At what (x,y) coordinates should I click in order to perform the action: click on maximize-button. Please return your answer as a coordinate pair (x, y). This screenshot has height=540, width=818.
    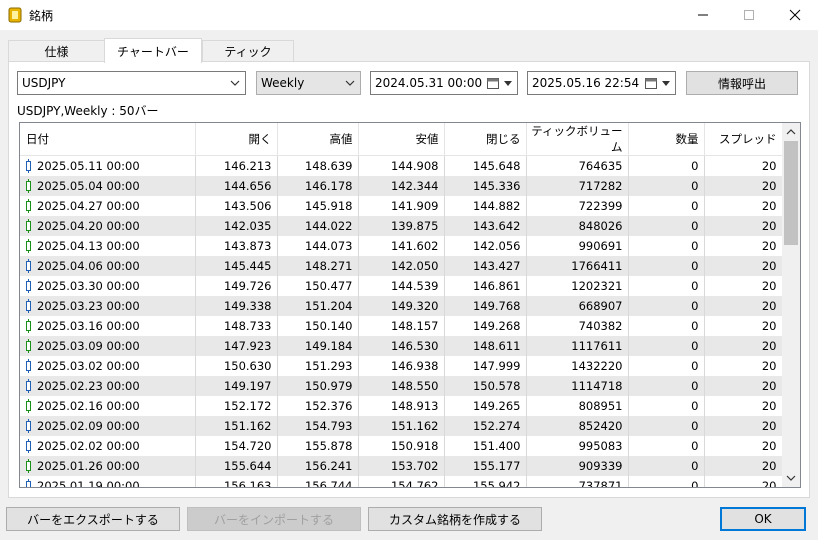
    Looking at the image, I should click on (749, 15).